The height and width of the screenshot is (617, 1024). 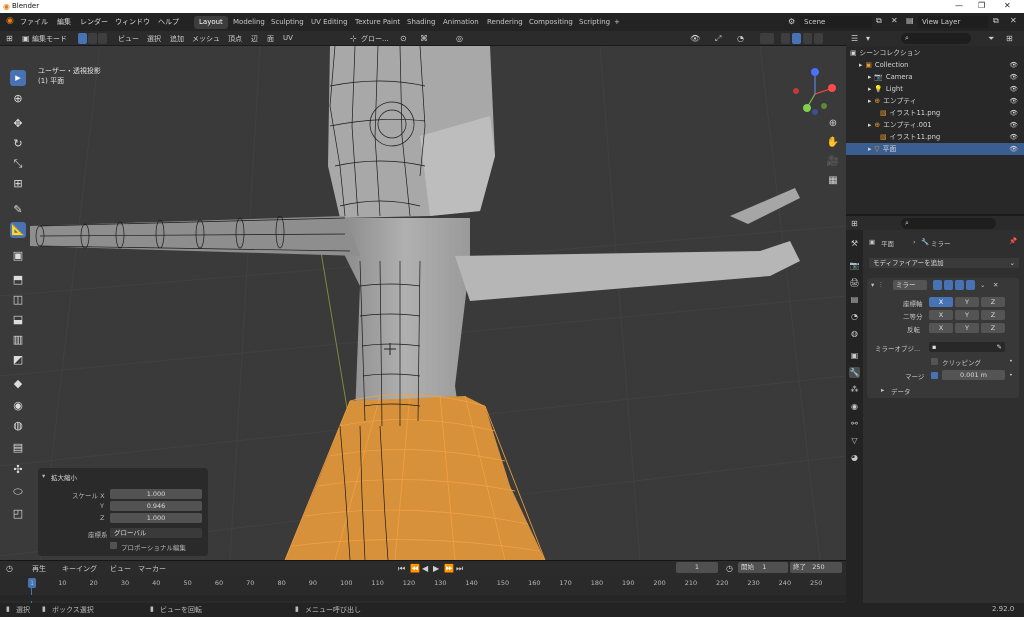 I want to click on scale-x-field: 1.000, so click(x=156, y=494).